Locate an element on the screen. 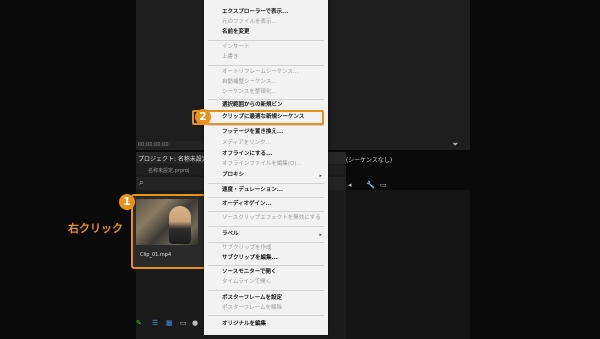 The image size is (600, 339). marker-icon: ◂ is located at coordinates (350, 185).